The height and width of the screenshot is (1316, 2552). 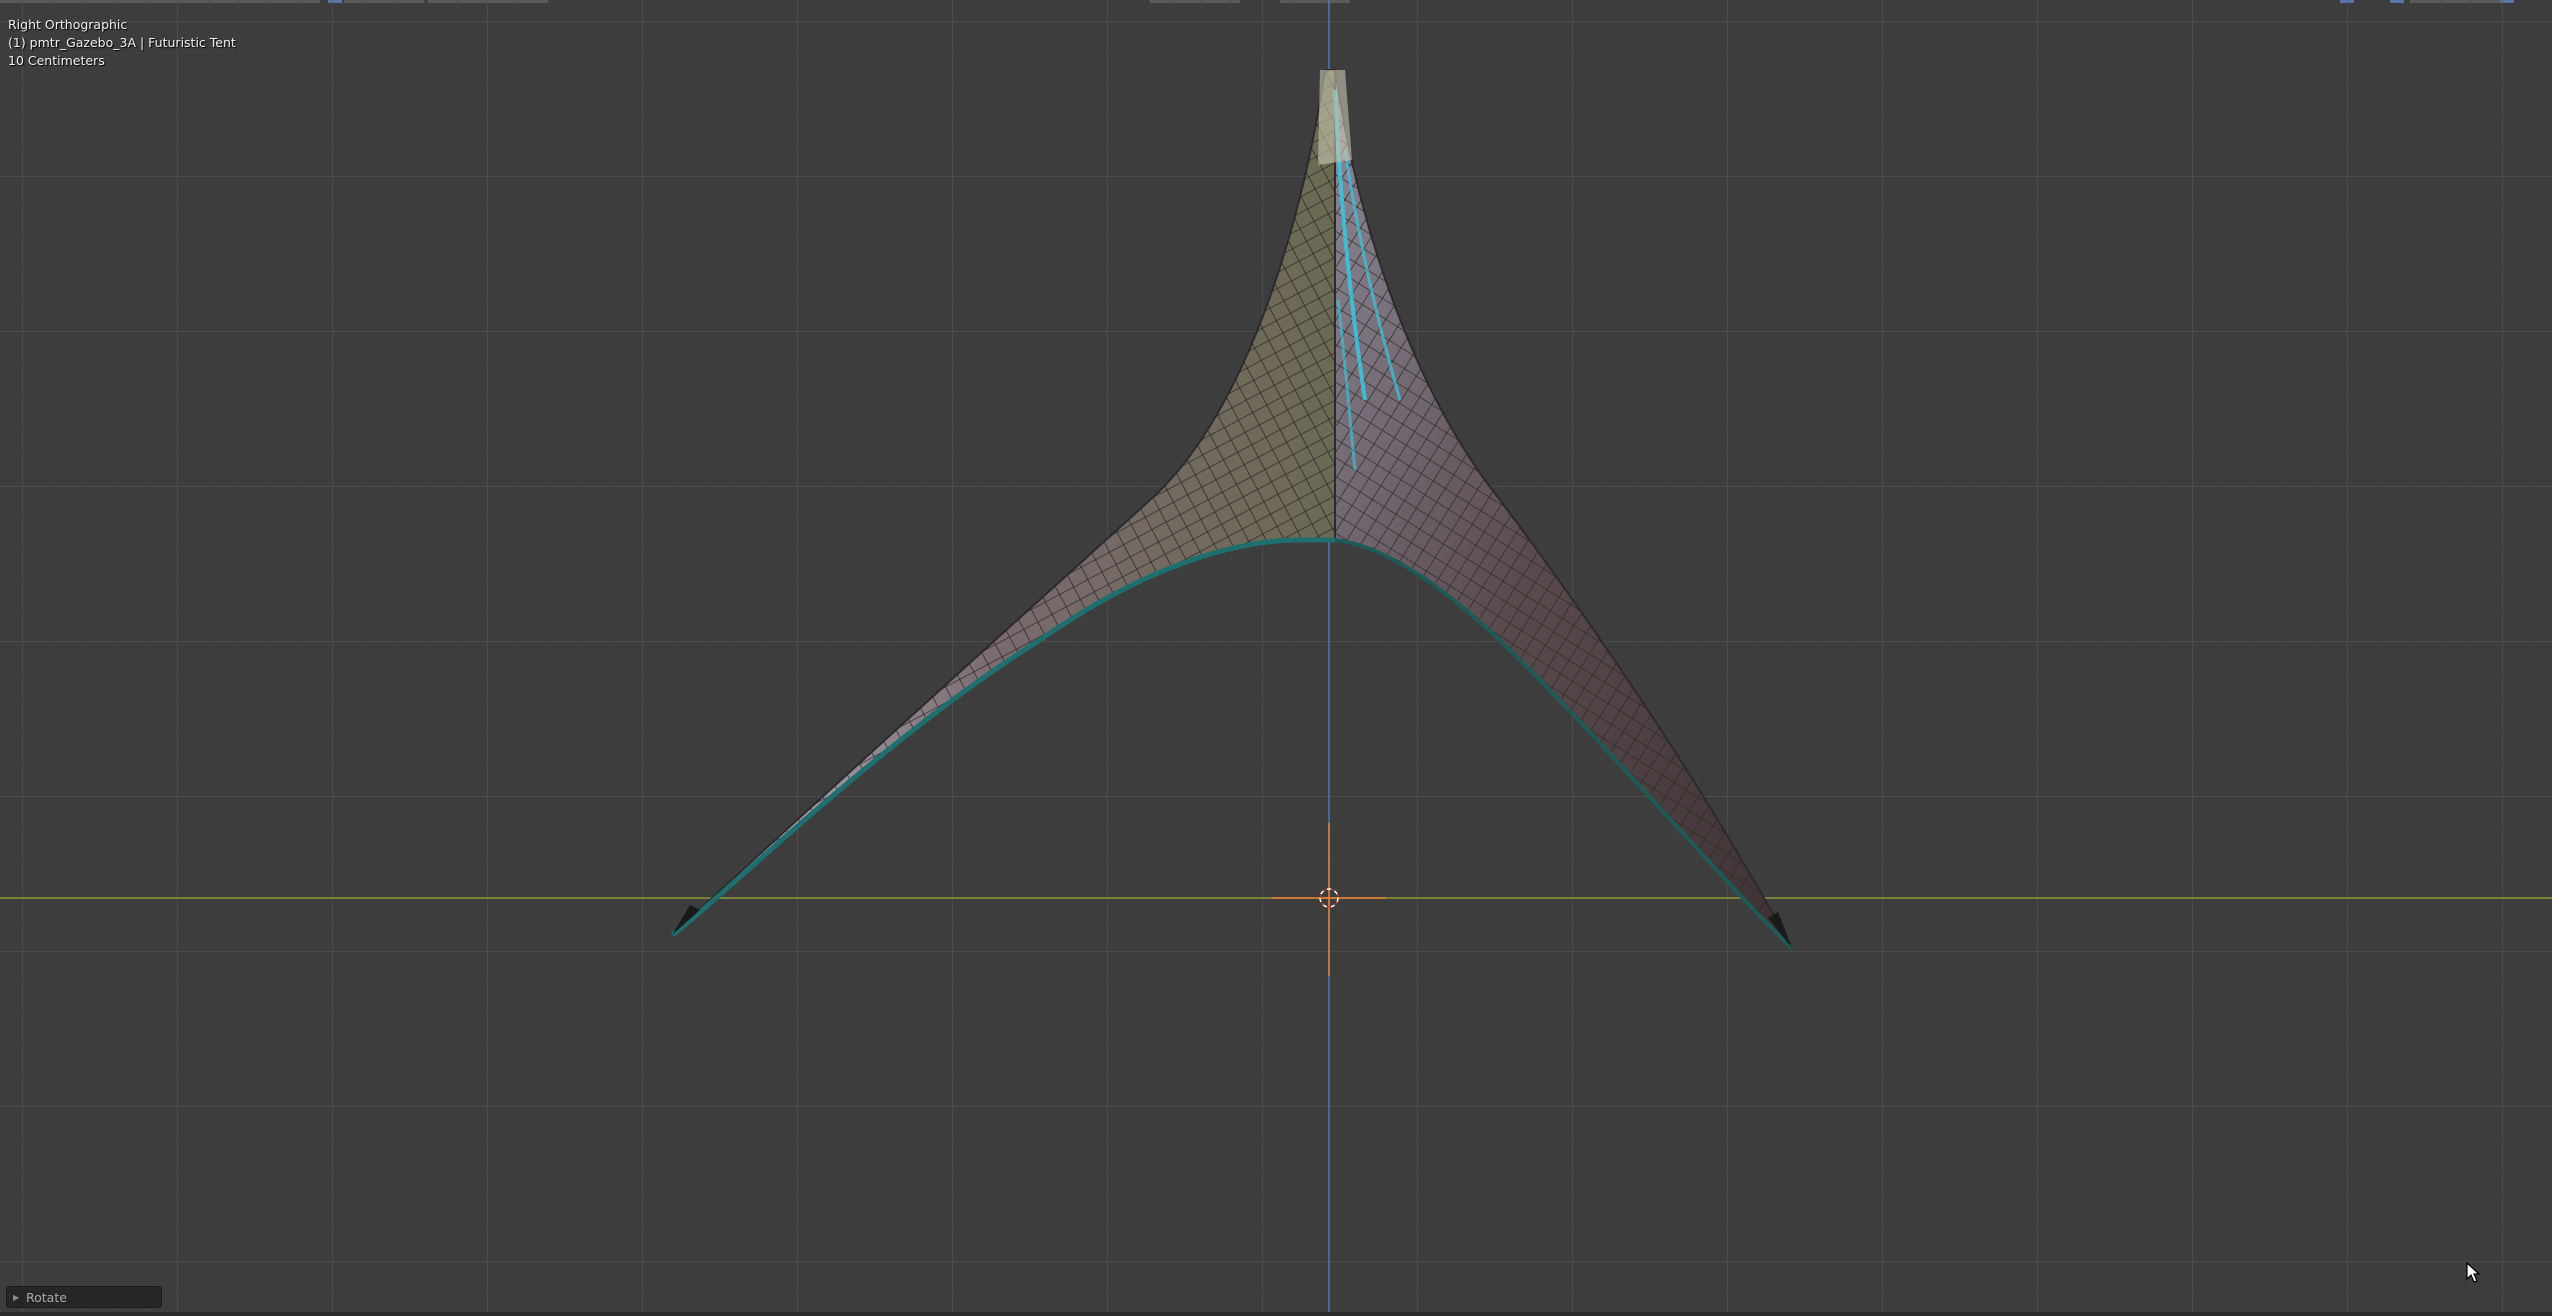 I want to click on last-operator-panel: ▶ Rotate, so click(x=84, y=1297).